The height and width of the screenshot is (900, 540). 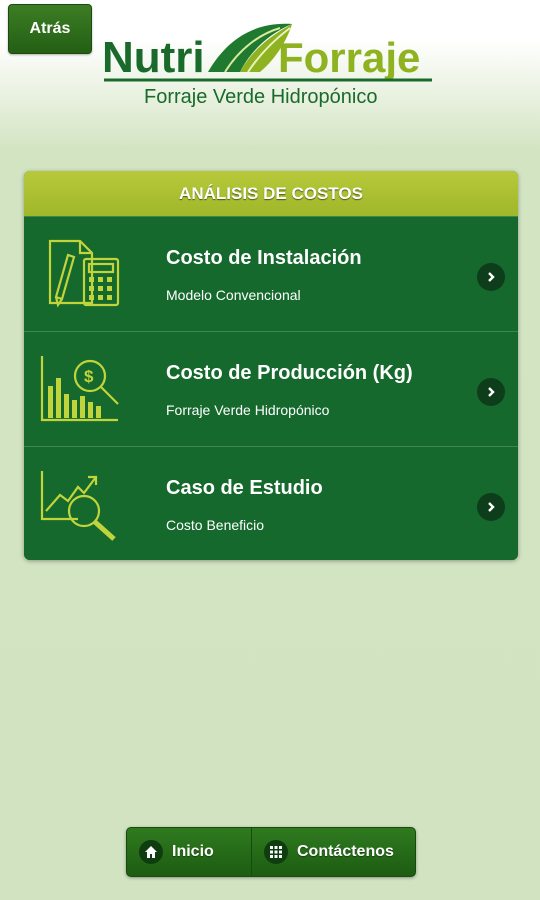 What do you see at coordinates (271, 193) in the screenshot?
I see `panel-title: ANÁLISIS DE COSTOS` at bounding box center [271, 193].